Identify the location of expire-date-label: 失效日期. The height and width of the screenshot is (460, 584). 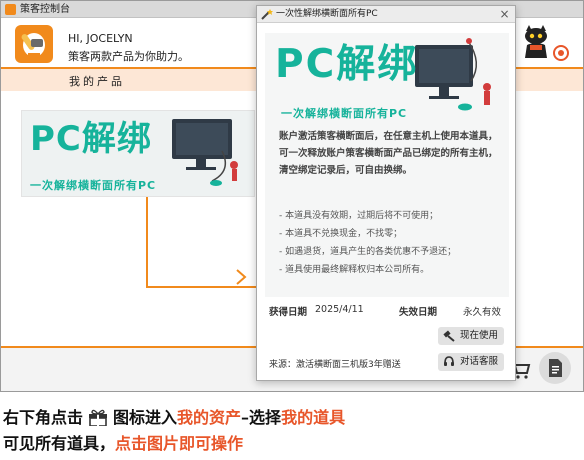
(418, 312).